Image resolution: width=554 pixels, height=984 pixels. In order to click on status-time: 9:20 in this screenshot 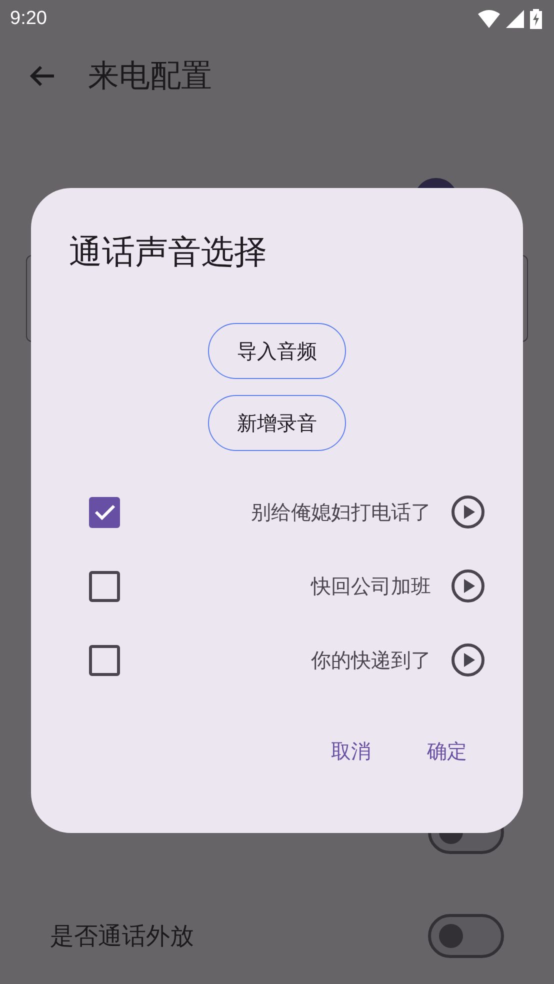, I will do `click(28, 19)`.